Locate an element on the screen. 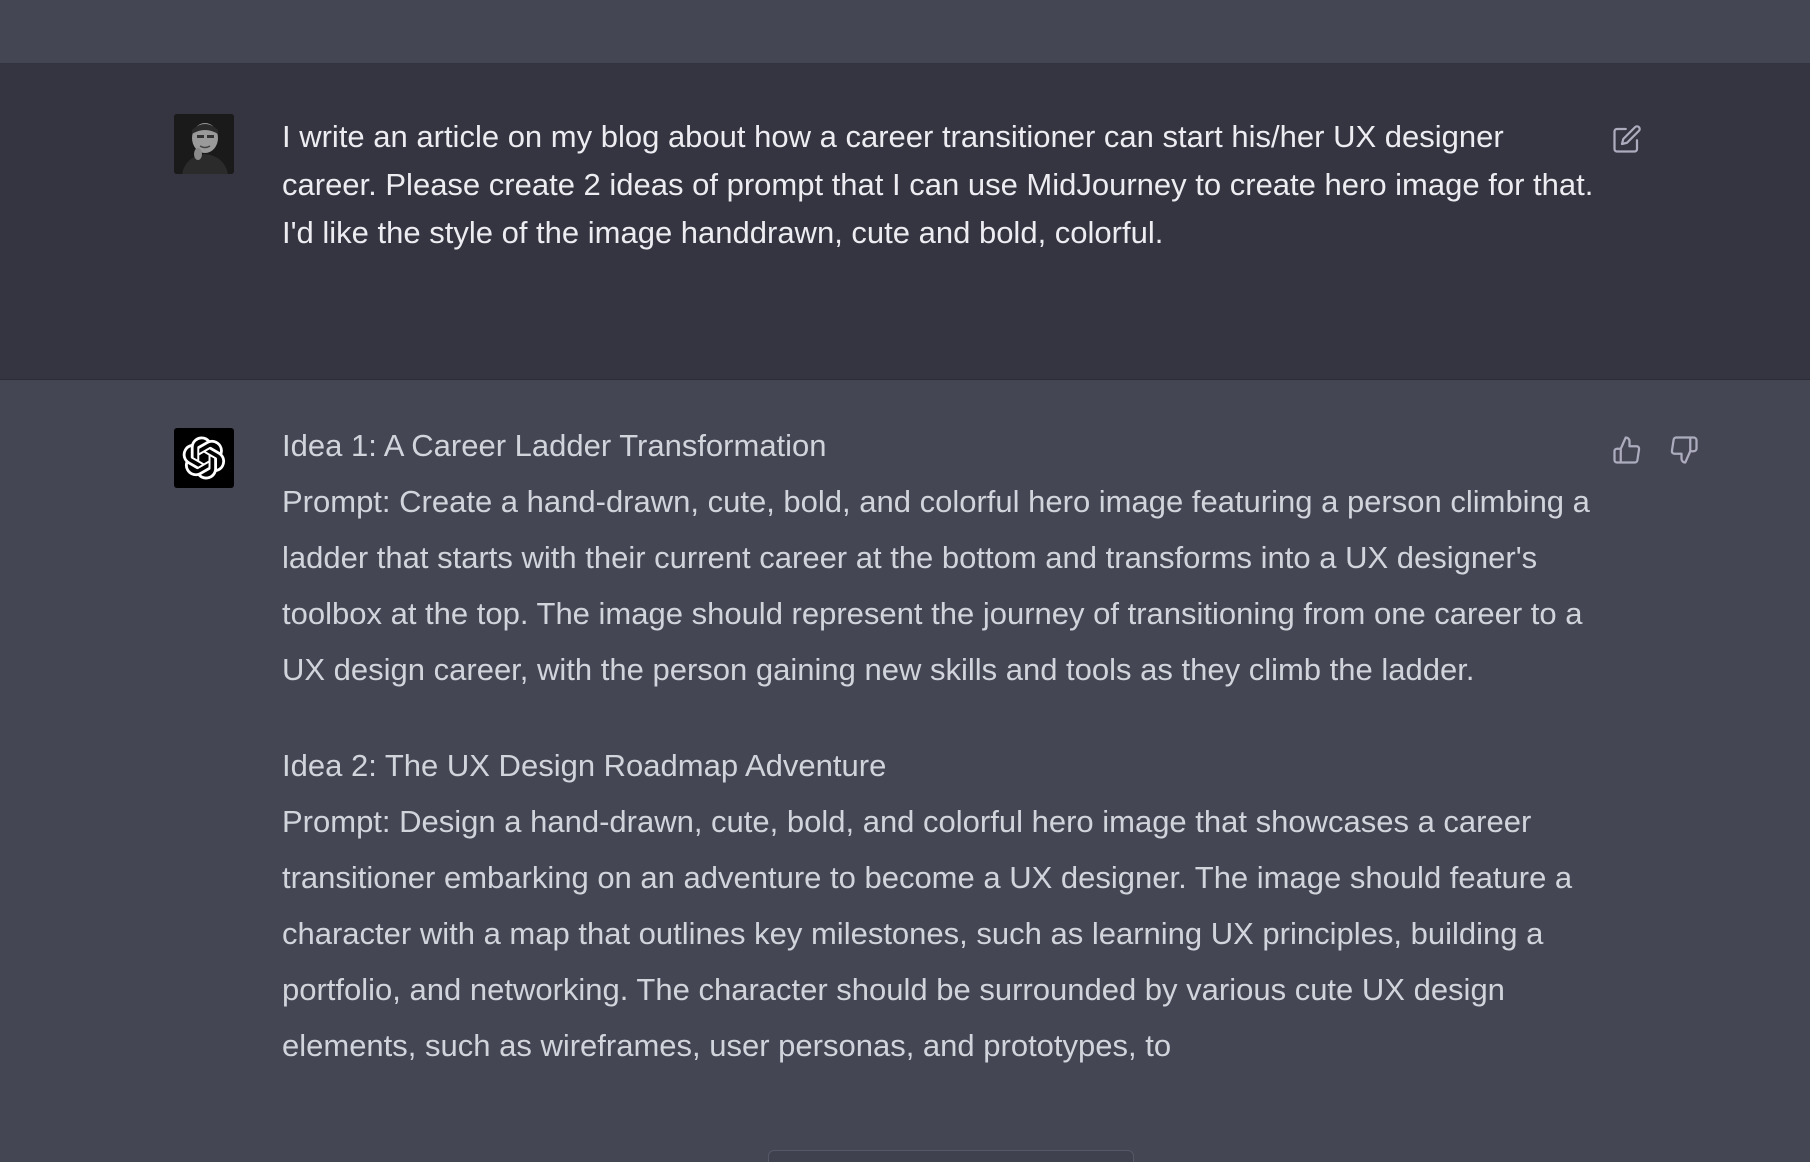 The height and width of the screenshot is (1162, 1810). assistant-avatar is located at coordinates (204, 458).